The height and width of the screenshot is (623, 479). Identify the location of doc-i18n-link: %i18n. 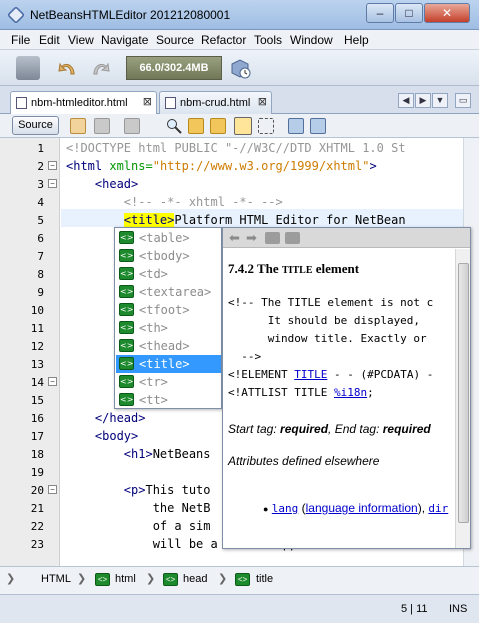
(350, 392).